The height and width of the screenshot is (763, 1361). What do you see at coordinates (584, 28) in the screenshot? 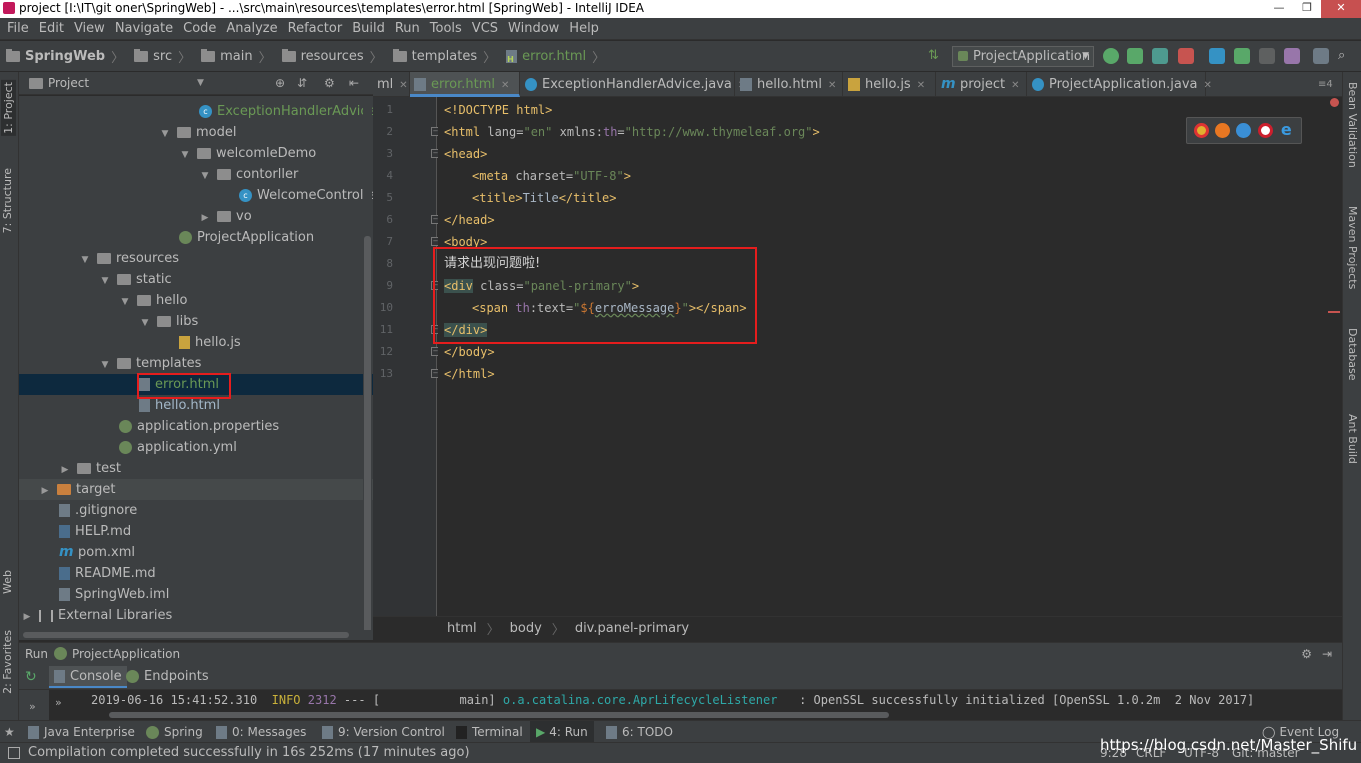
I see `menu-help: Help` at bounding box center [584, 28].